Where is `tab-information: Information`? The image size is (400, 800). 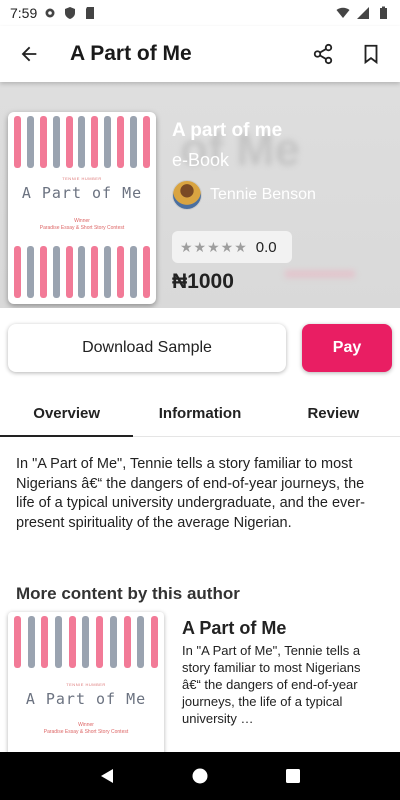 tab-information: Information is located at coordinates (199, 413).